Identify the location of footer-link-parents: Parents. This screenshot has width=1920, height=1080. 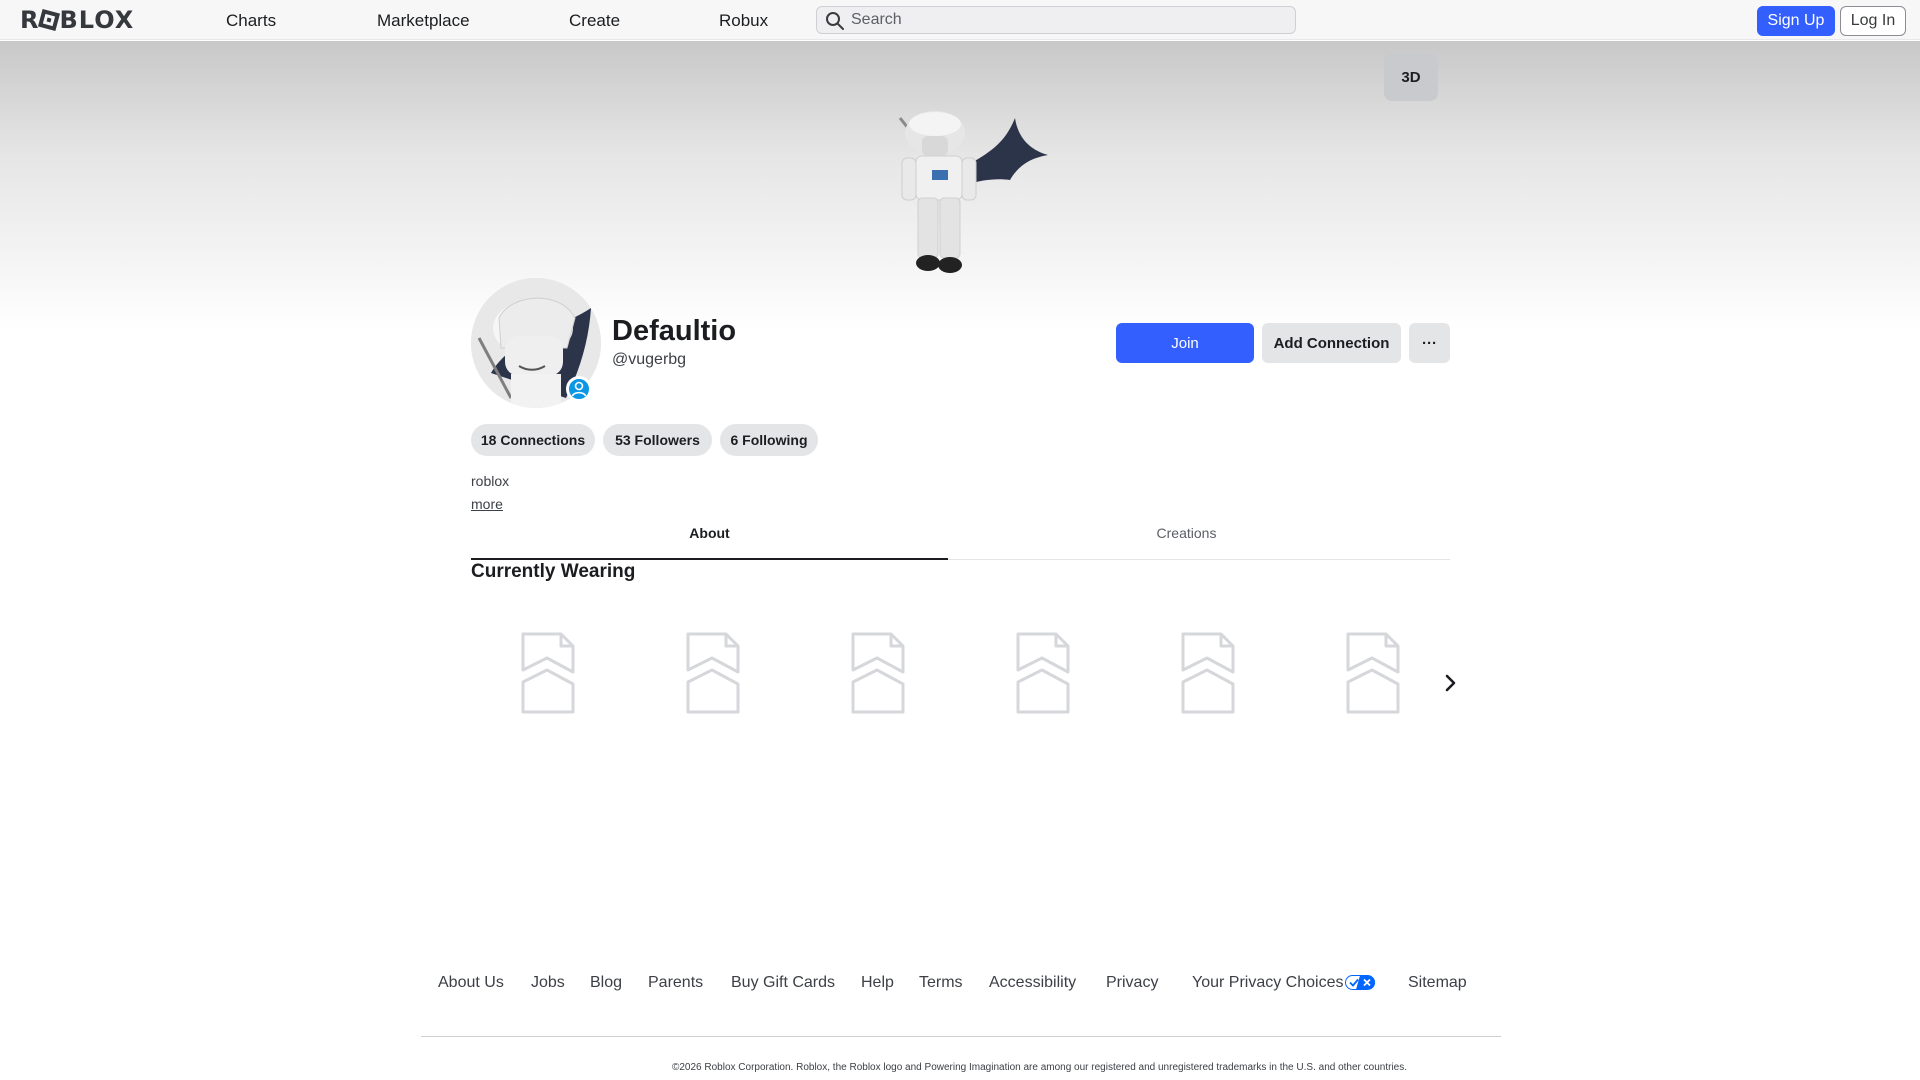
(675, 983).